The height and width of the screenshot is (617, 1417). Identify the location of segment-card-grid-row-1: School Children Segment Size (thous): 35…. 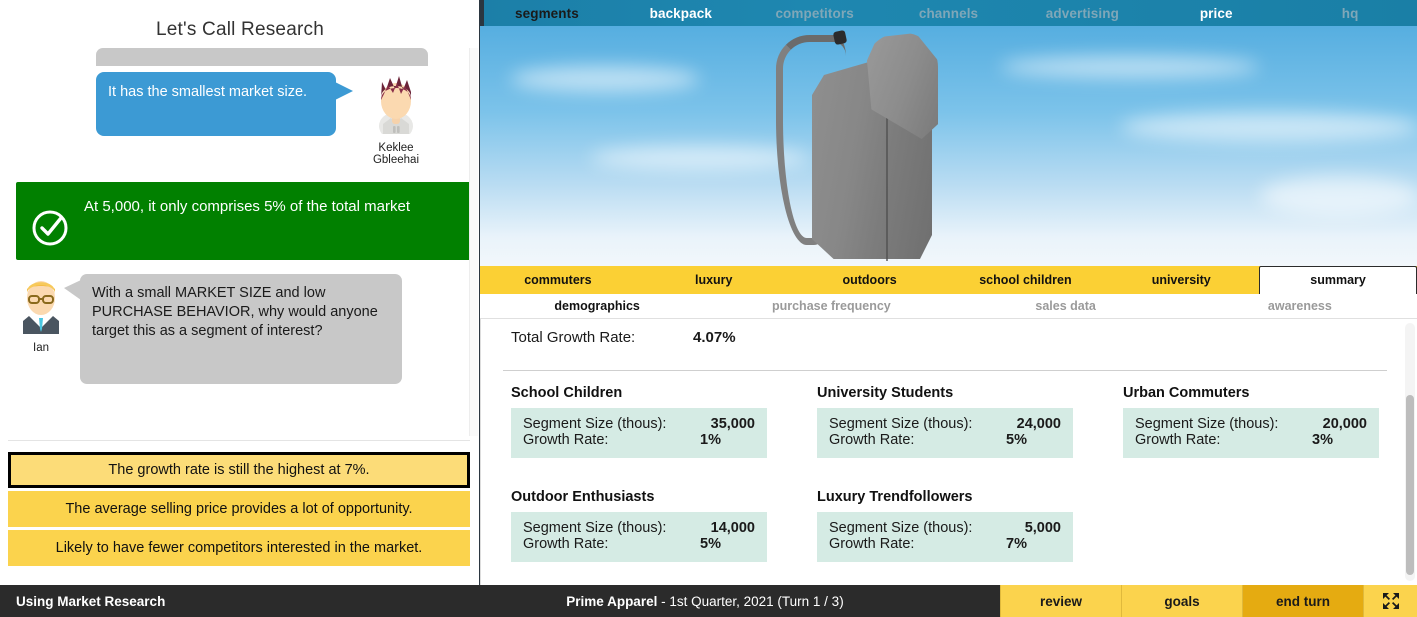
(949, 414).